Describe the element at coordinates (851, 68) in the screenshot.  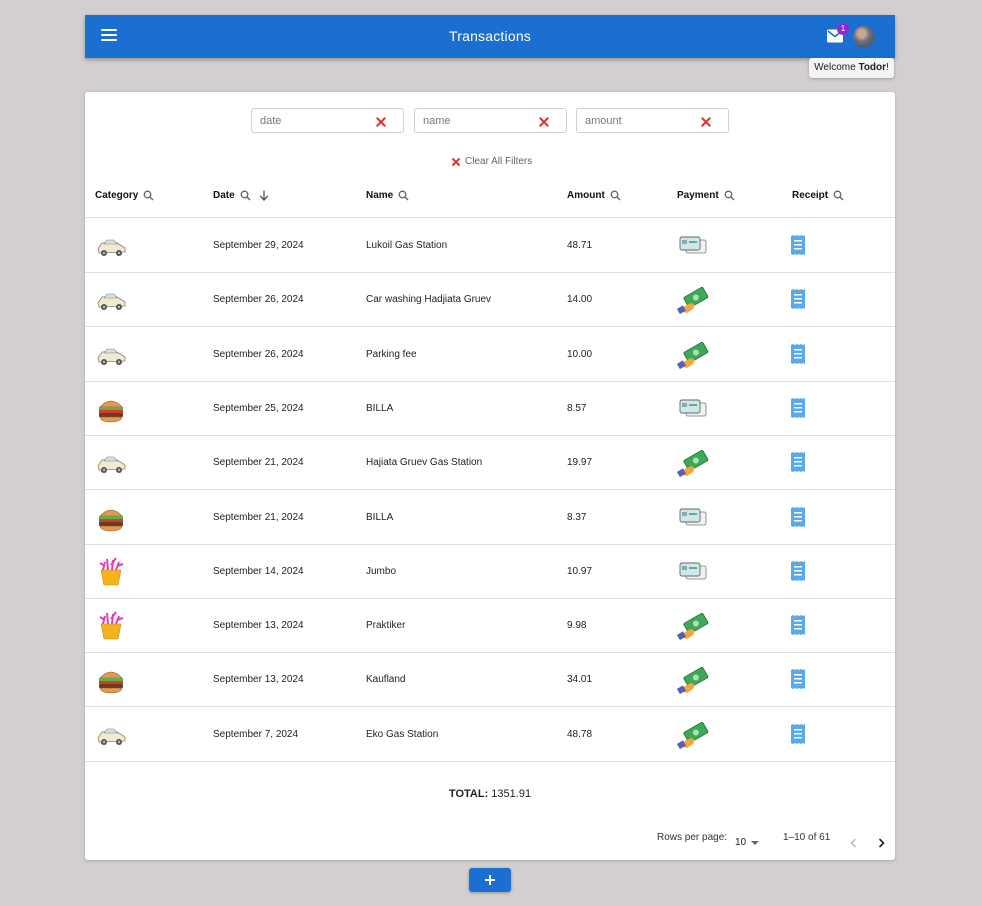
I see `welcome-tooltip: Welcome Todor!` at that location.